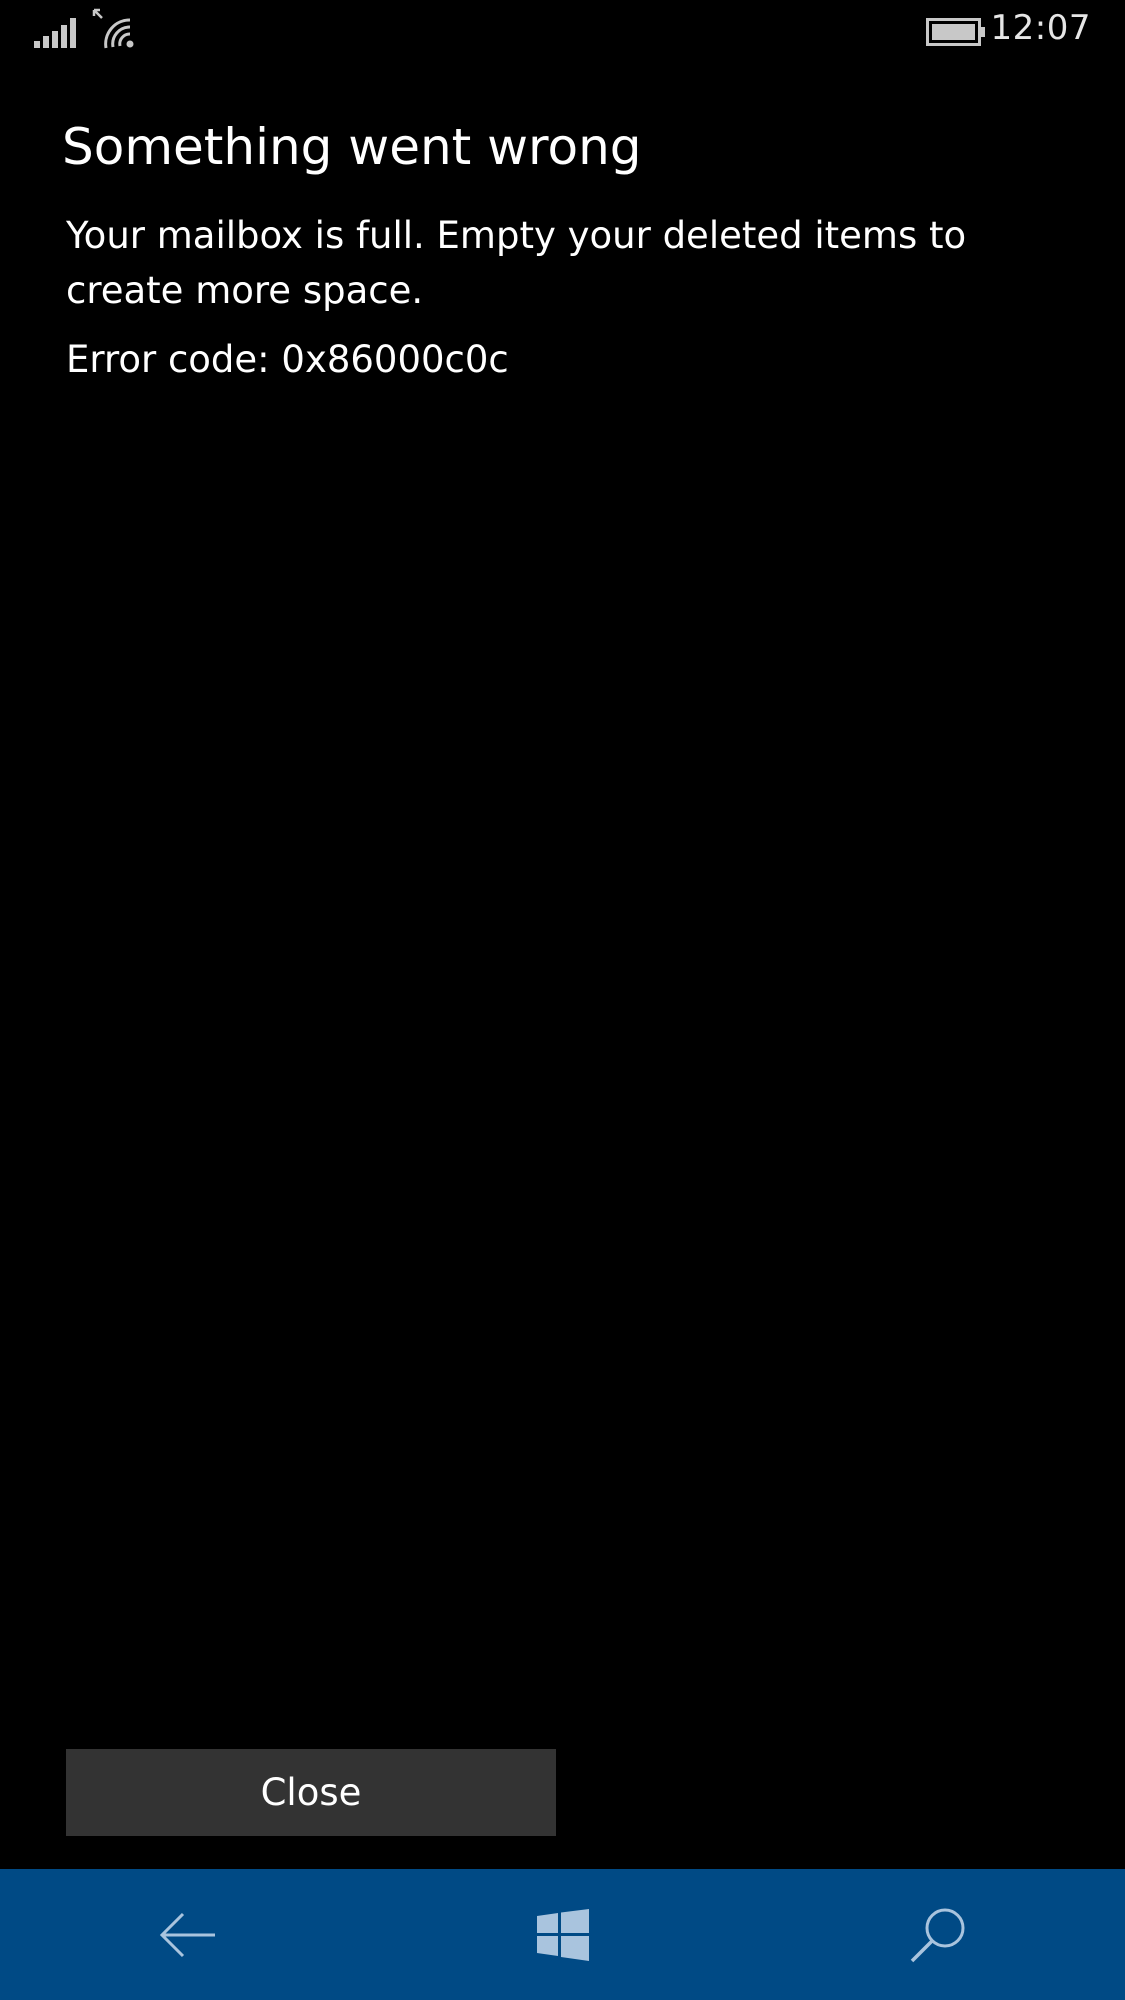  Describe the element at coordinates (1040, 28) in the screenshot. I see `status-time: 12:07` at that location.